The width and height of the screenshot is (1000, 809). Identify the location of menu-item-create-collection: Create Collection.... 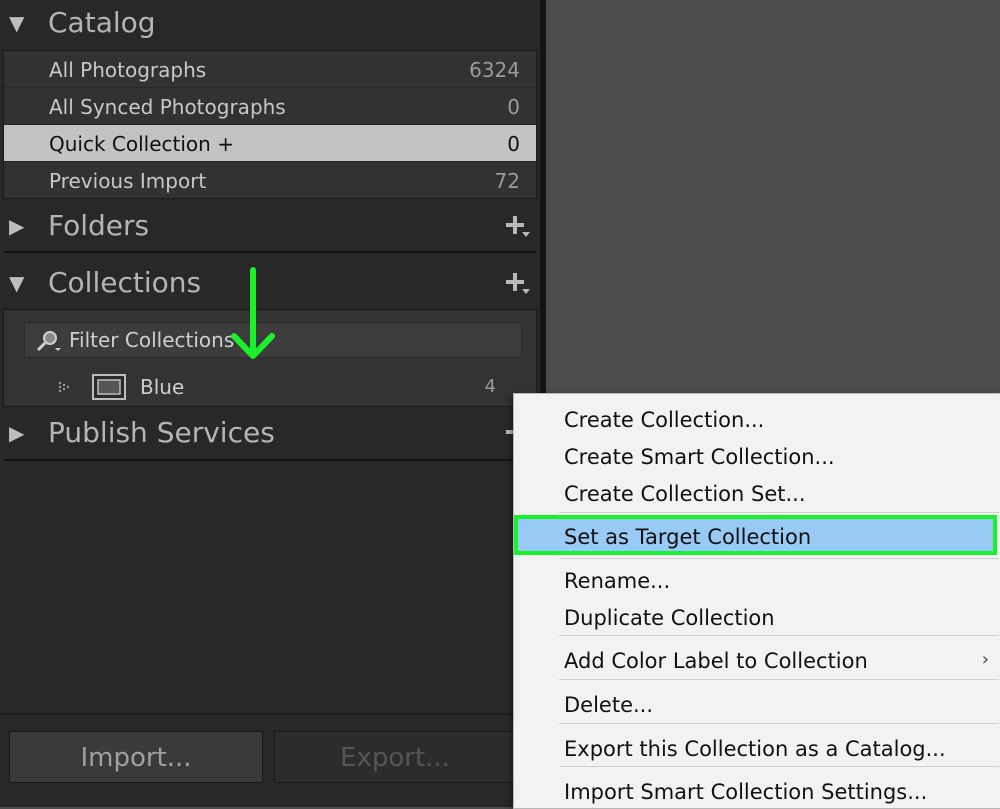
(757, 418).